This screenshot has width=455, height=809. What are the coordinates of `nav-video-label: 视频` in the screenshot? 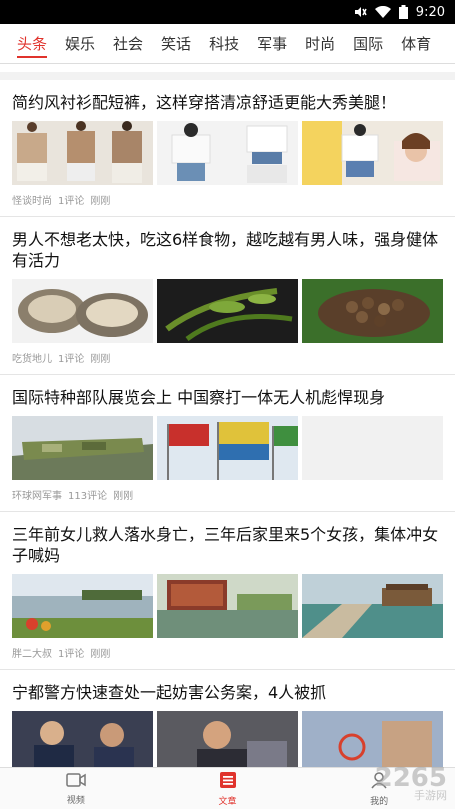 It's located at (75, 800).